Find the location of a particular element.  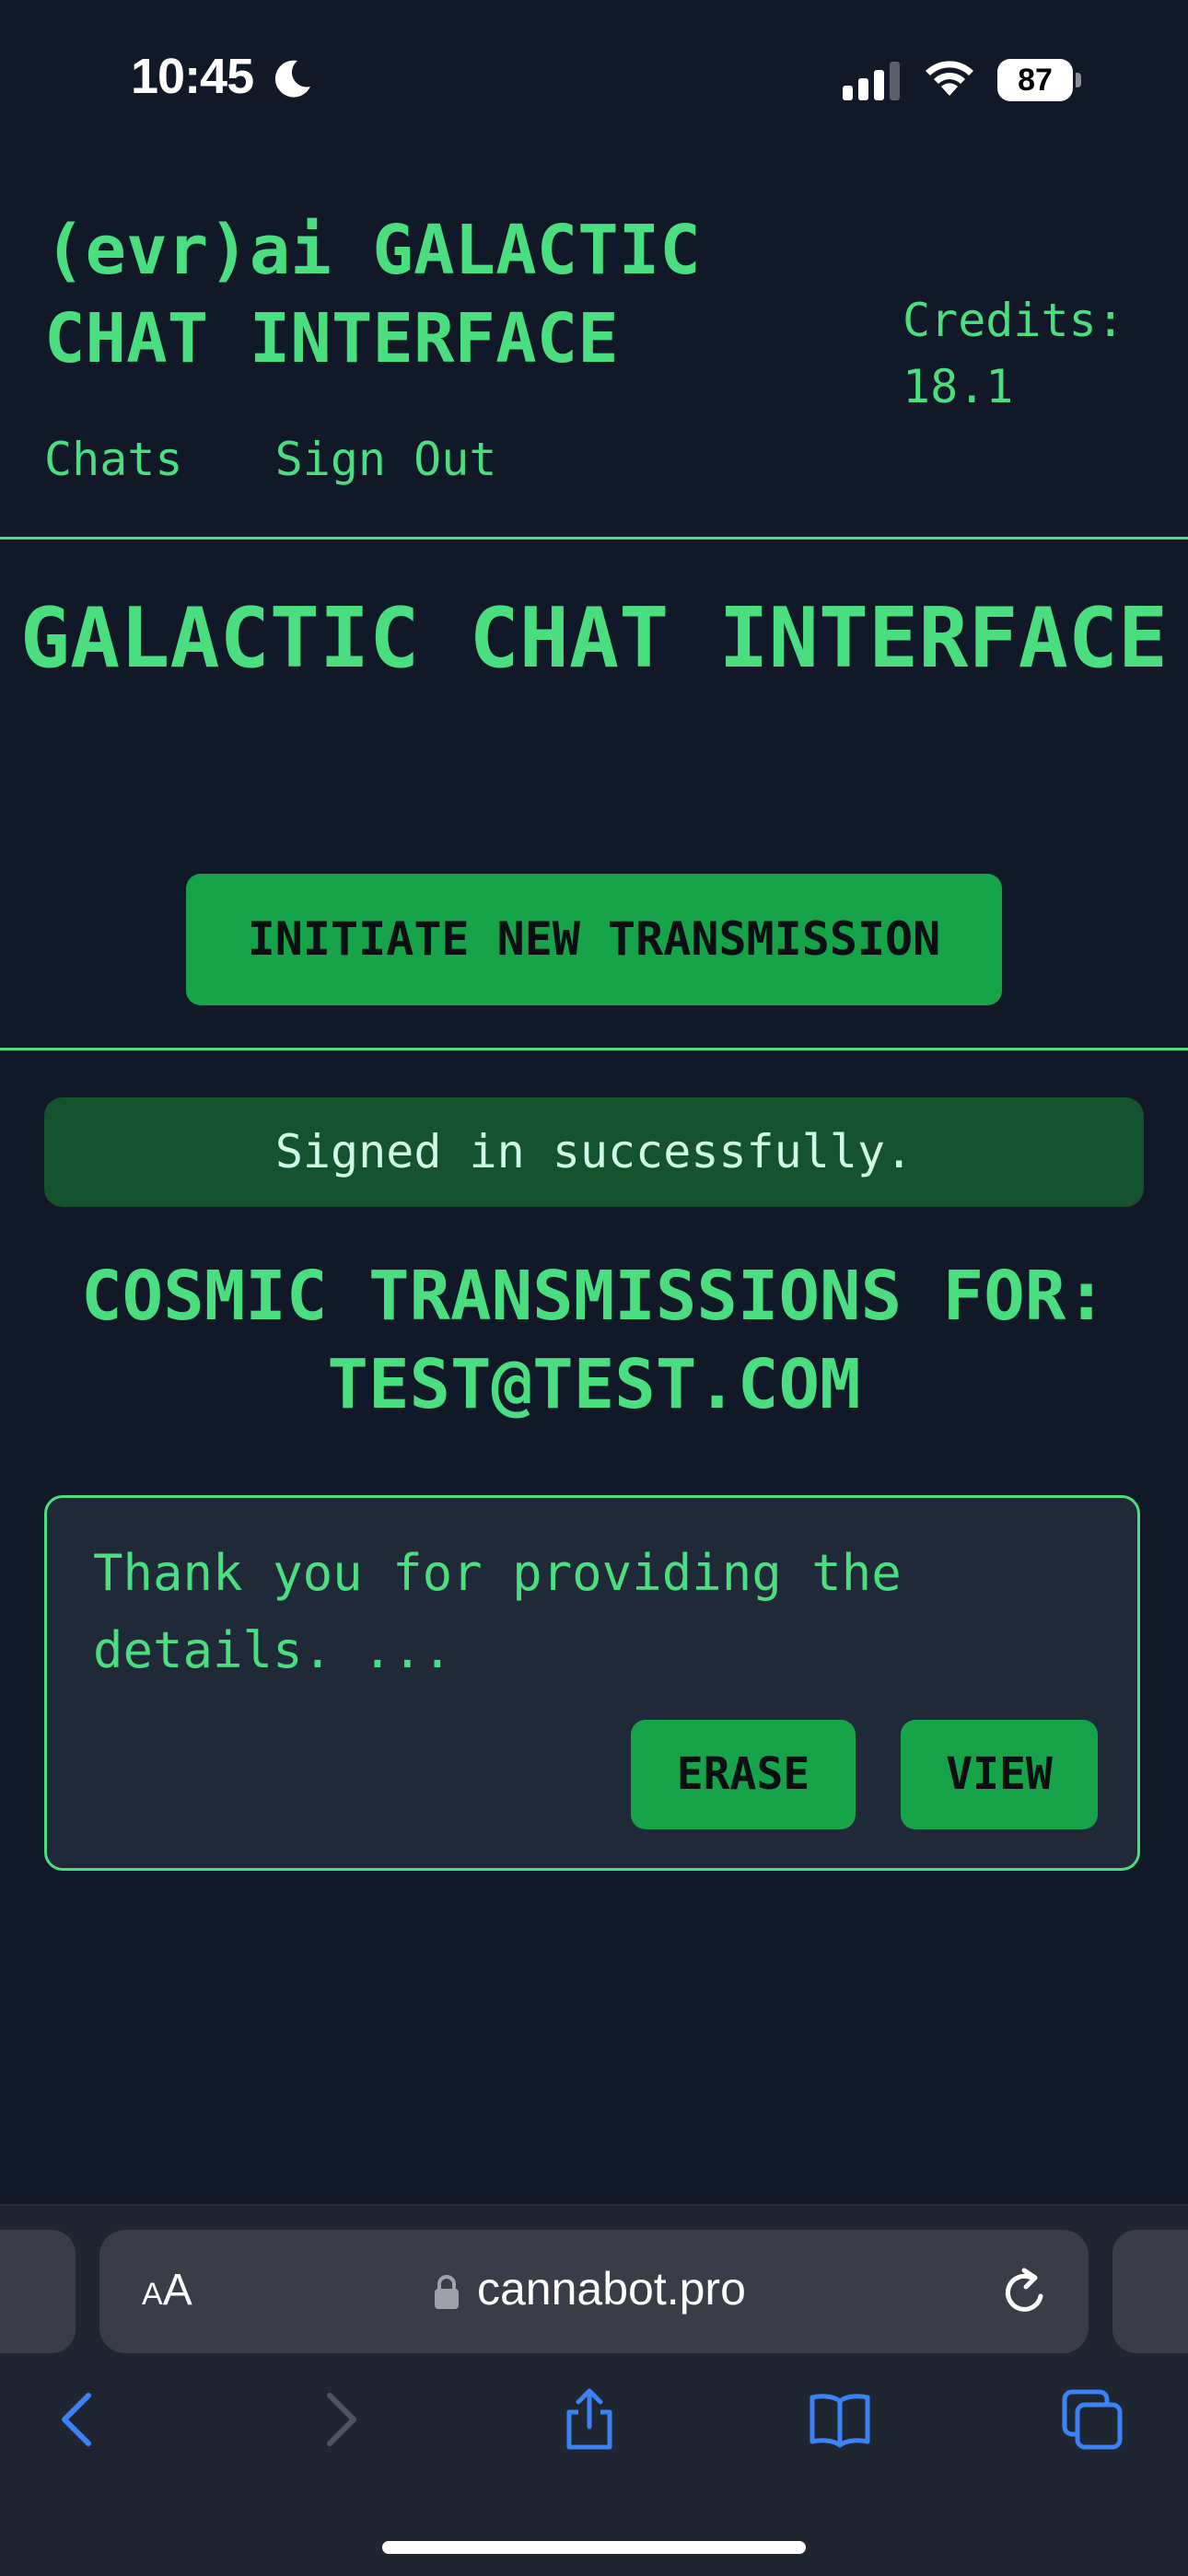

safari-toolbar: AA cannabot.pro is located at coordinates (594, 2390).